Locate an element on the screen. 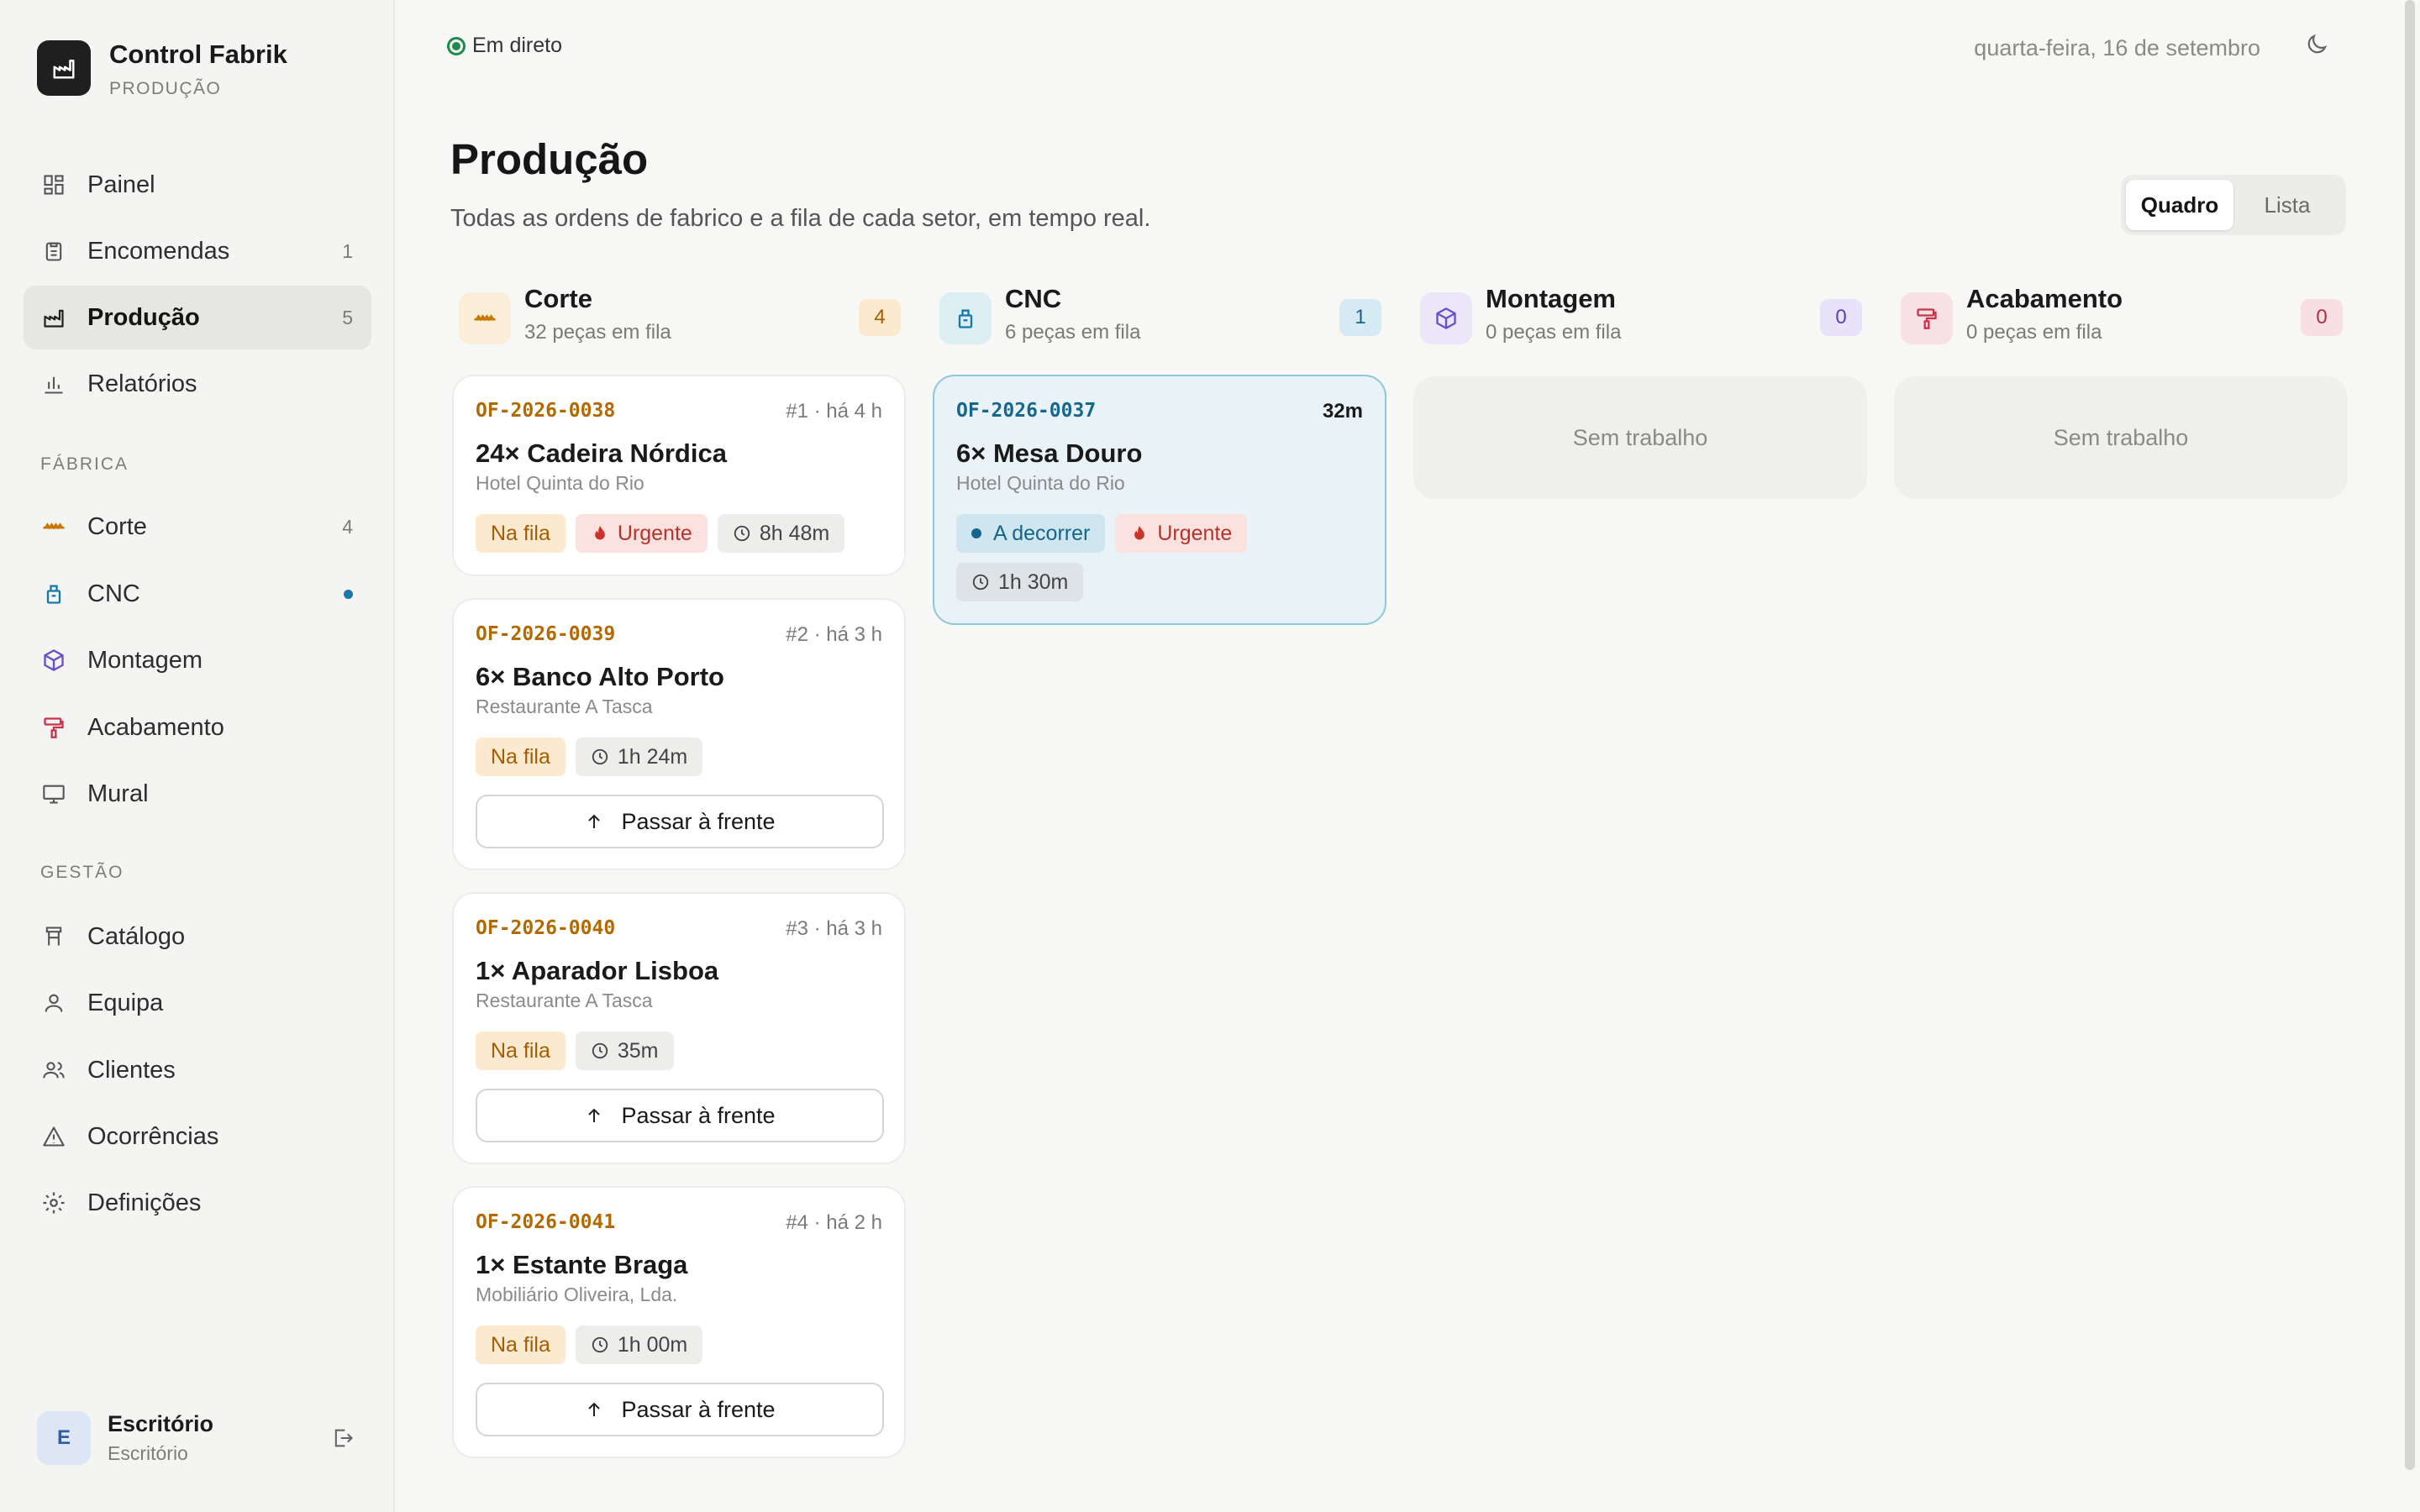 This screenshot has height=1512, width=2420. order-tags: A decorrer Urgente 1h 30m is located at coordinates (1124, 557).